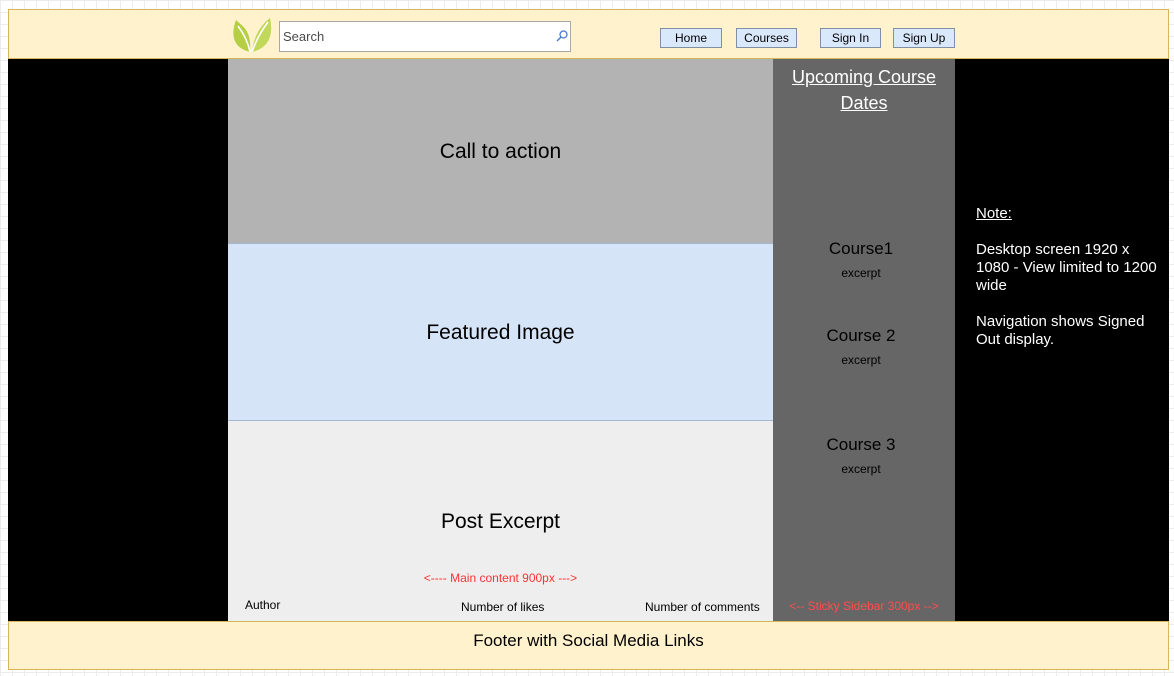  I want to click on sidebar-heading-line1: Upcoming Course, so click(864, 77).